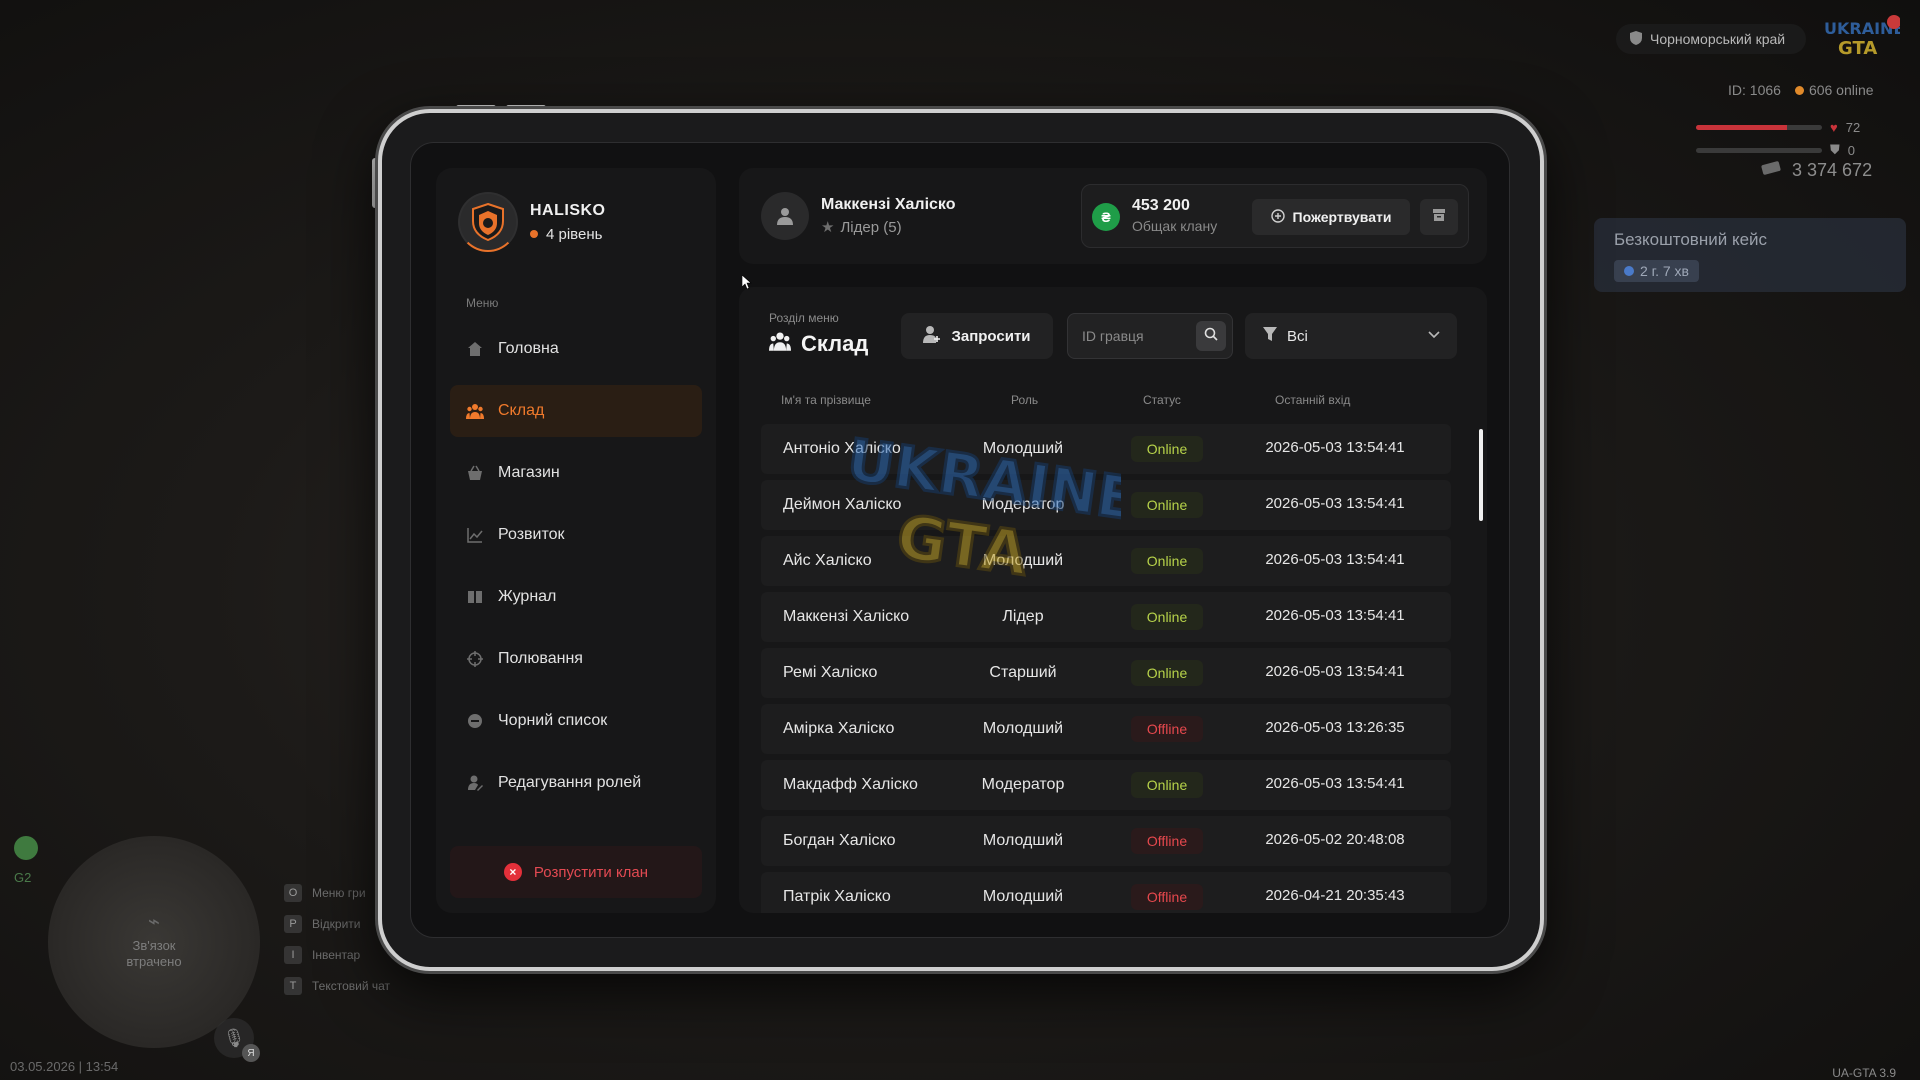 The image size is (1920, 1080). I want to click on filter-icon, so click(1270, 336).